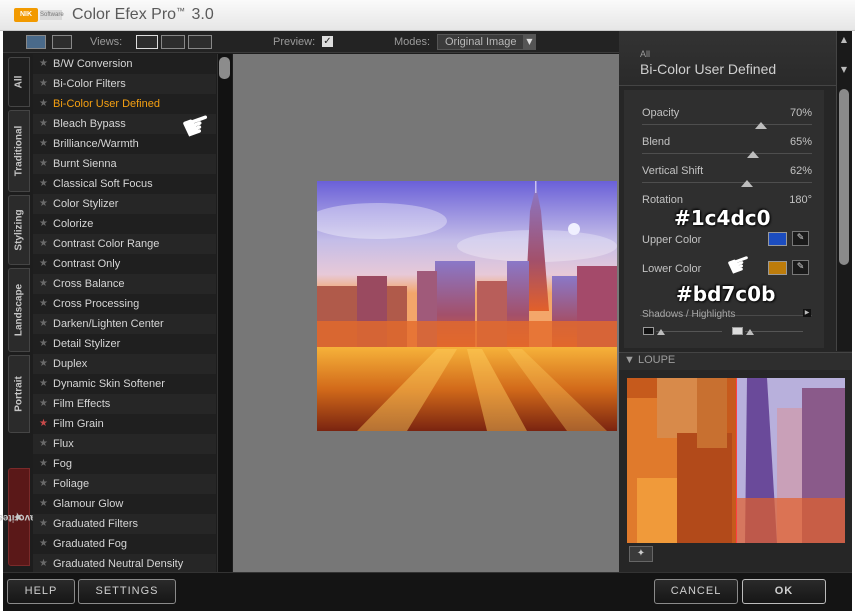 This screenshot has height=614, width=855. Describe the element at coordinates (124, 364) in the screenshot. I see `filter-item: ★ Duplex` at that location.